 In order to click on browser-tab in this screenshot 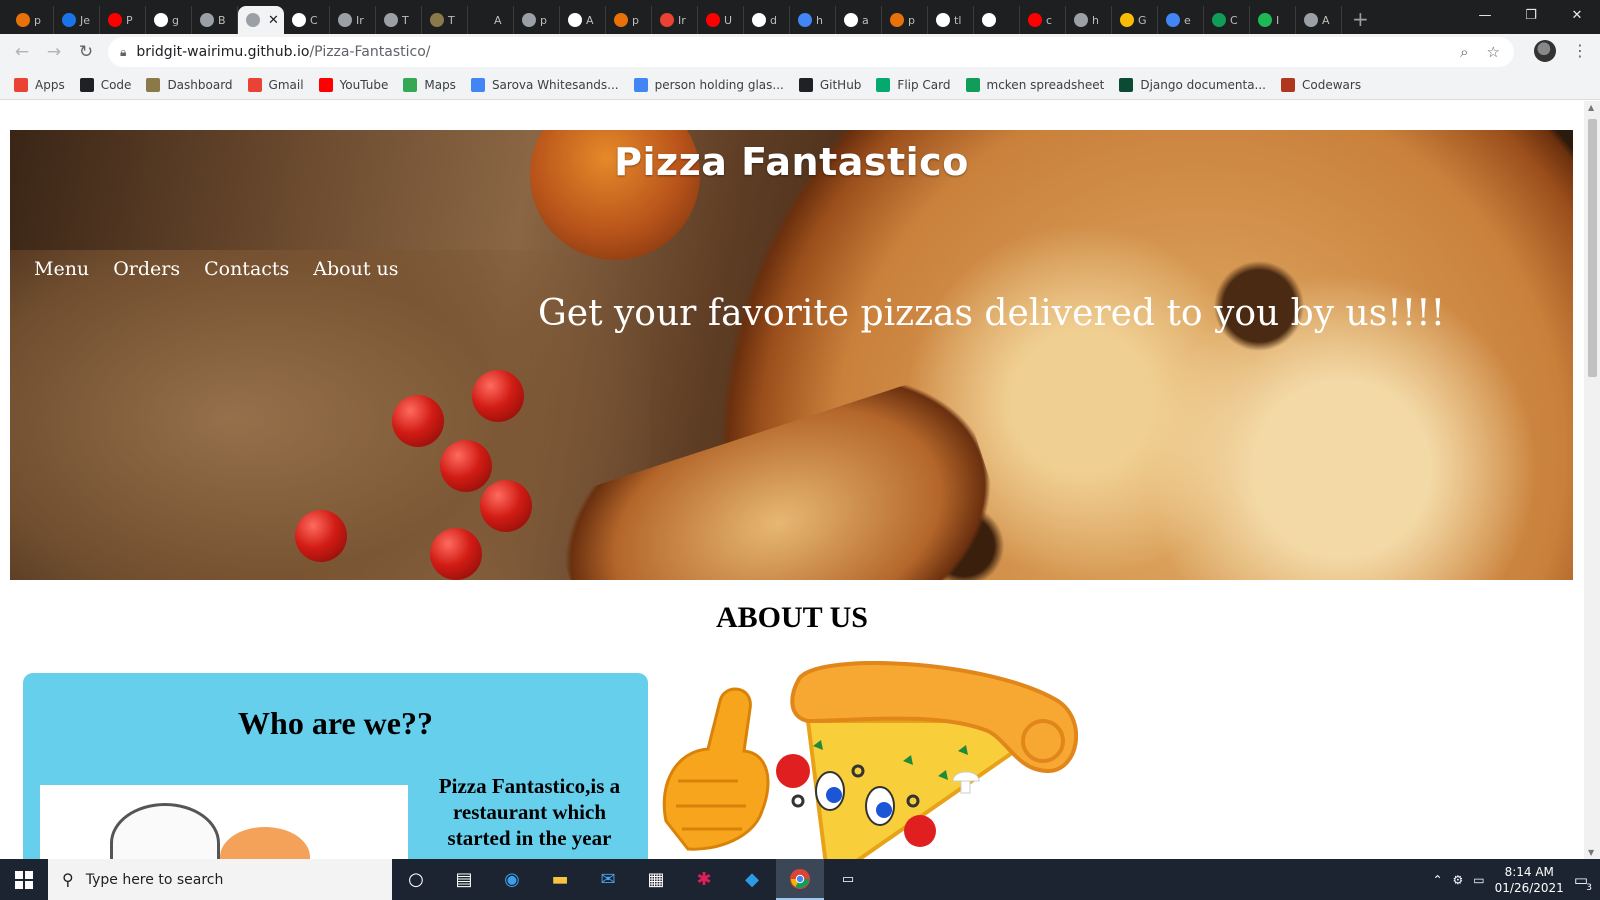, I will do `click(997, 20)`.